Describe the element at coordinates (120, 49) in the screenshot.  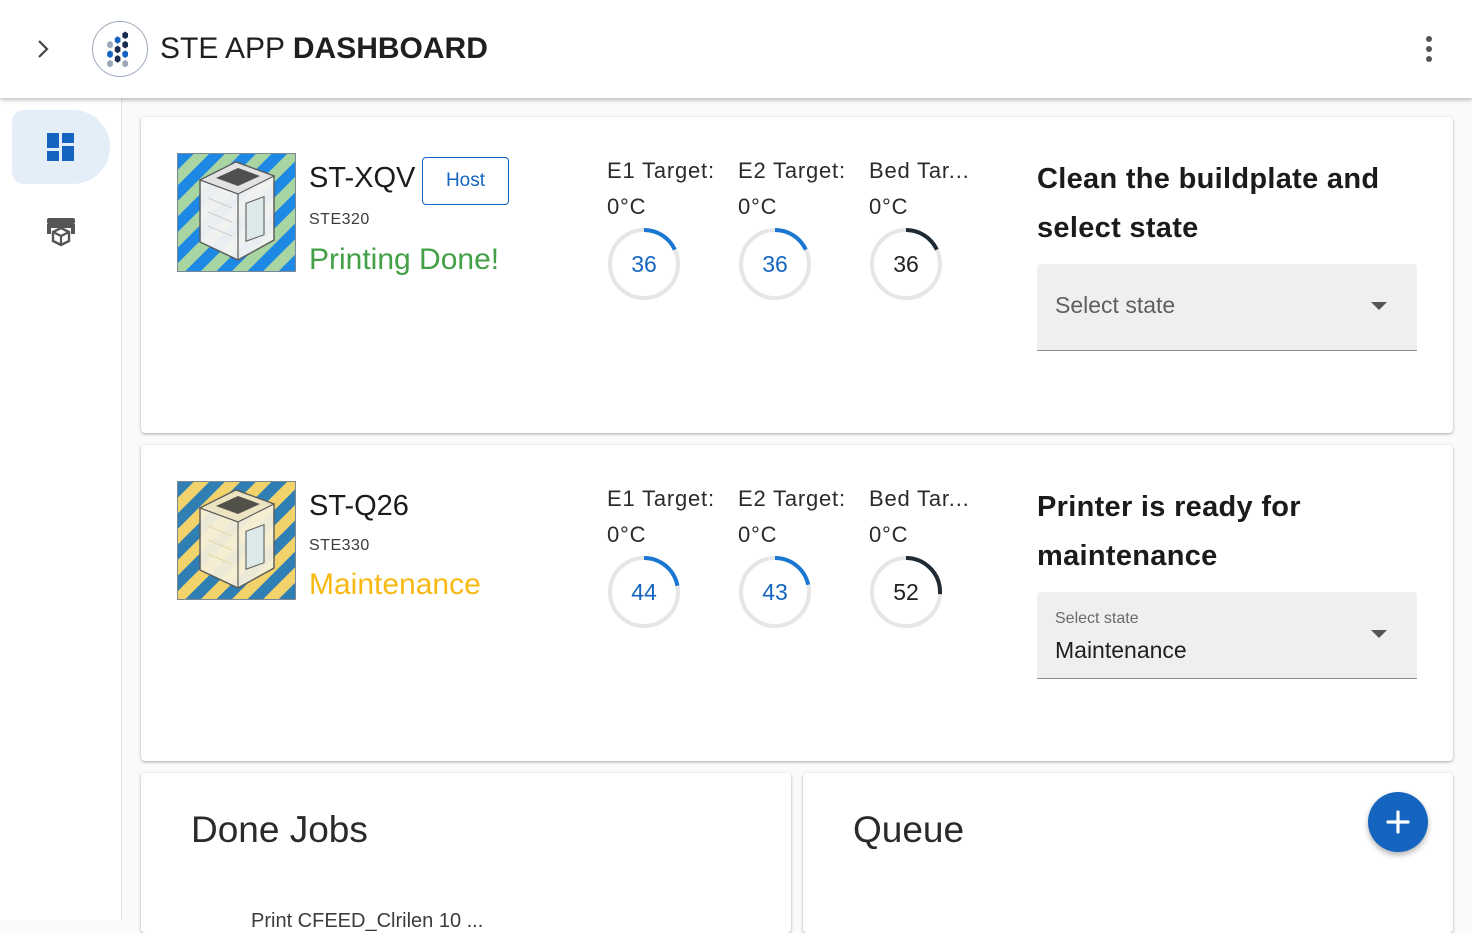
I see `app-logo` at that location.